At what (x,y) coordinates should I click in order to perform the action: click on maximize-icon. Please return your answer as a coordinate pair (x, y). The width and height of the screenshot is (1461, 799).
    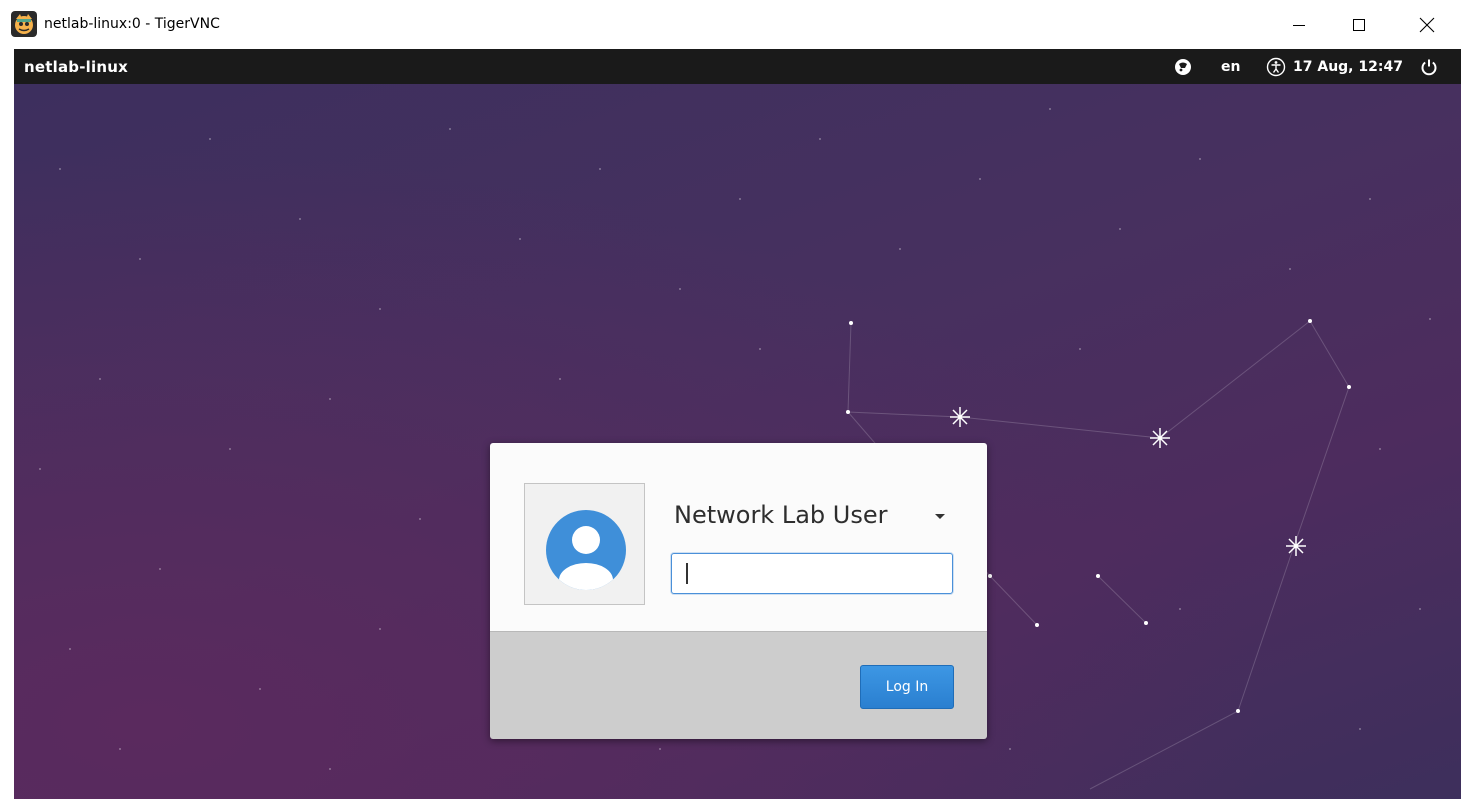
    Looking at the image, I should click on (1359, 24).